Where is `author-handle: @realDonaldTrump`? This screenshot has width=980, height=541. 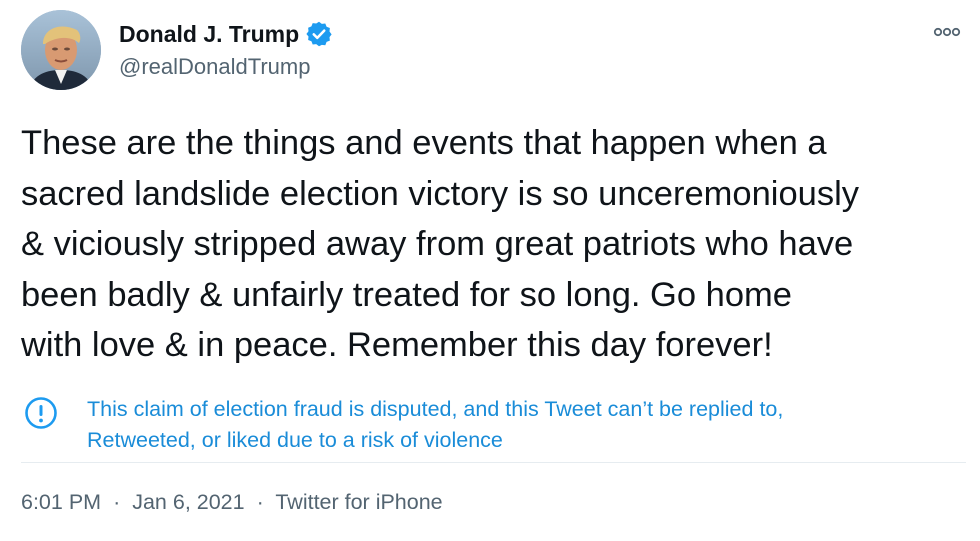
author-handle: @realDonaldTrump is located at coordinates (214, 67).